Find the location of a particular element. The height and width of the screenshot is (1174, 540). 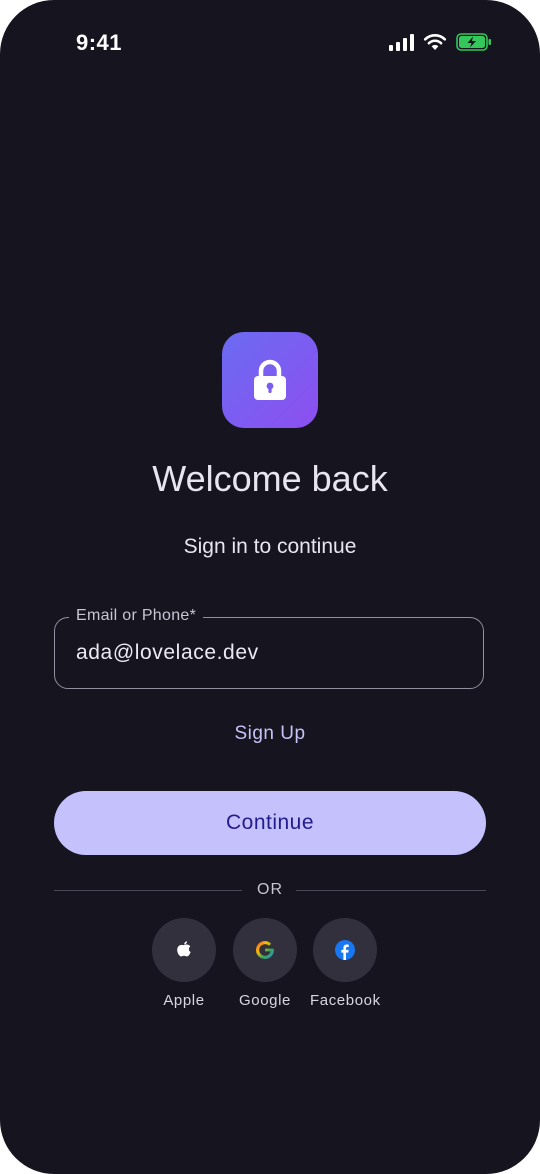

or-divider: OR is located at coordinates (270, 890).